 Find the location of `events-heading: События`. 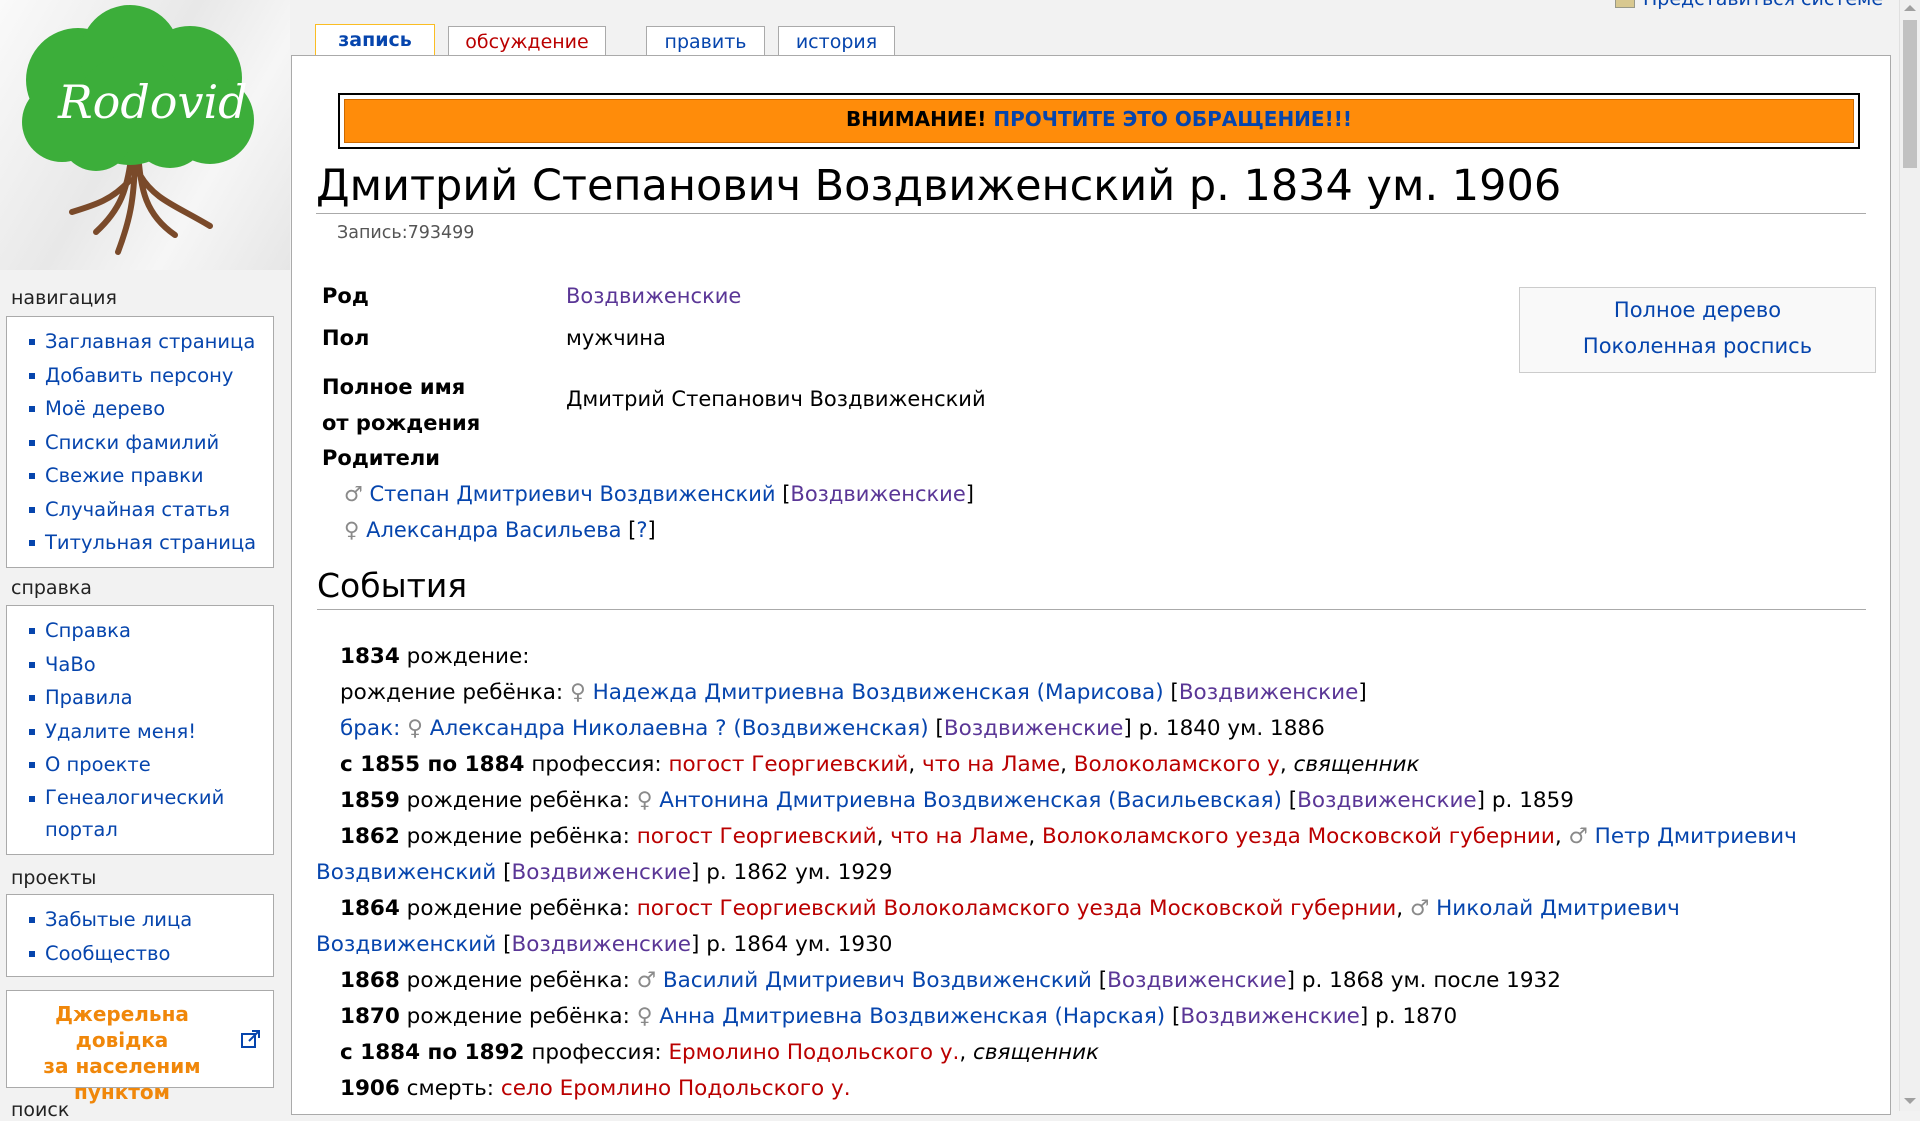

events-heading: События is located at coordinates (1091, 588).